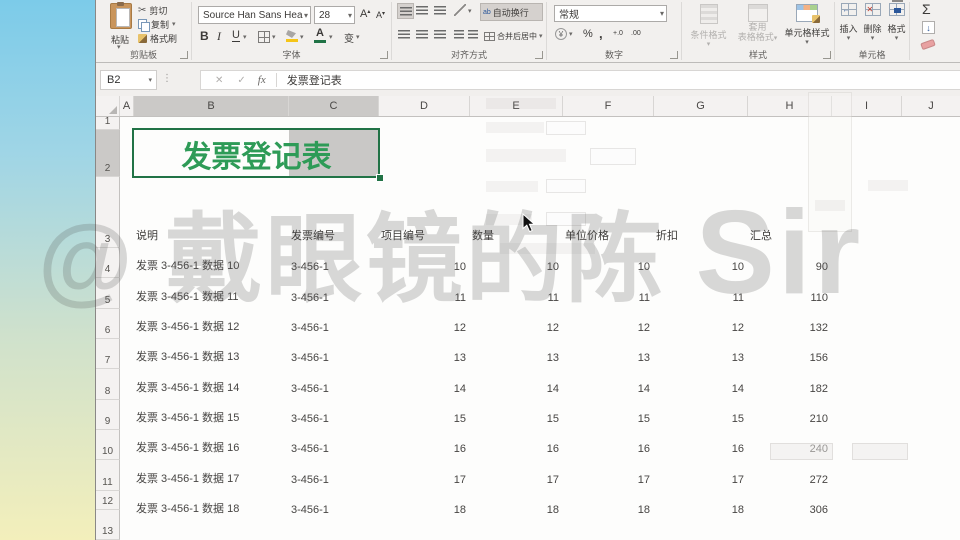 This screenshot has height=540, width=960. I want to click on select-all-corner, so click(108, 106).